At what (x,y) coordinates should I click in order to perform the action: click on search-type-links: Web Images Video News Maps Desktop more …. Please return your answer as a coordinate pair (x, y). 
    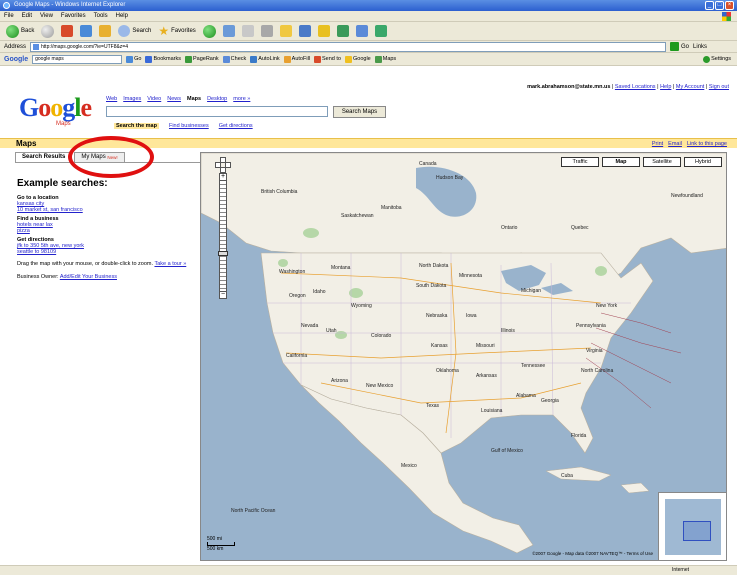
    Looking at the image, I should click on (178, 99).